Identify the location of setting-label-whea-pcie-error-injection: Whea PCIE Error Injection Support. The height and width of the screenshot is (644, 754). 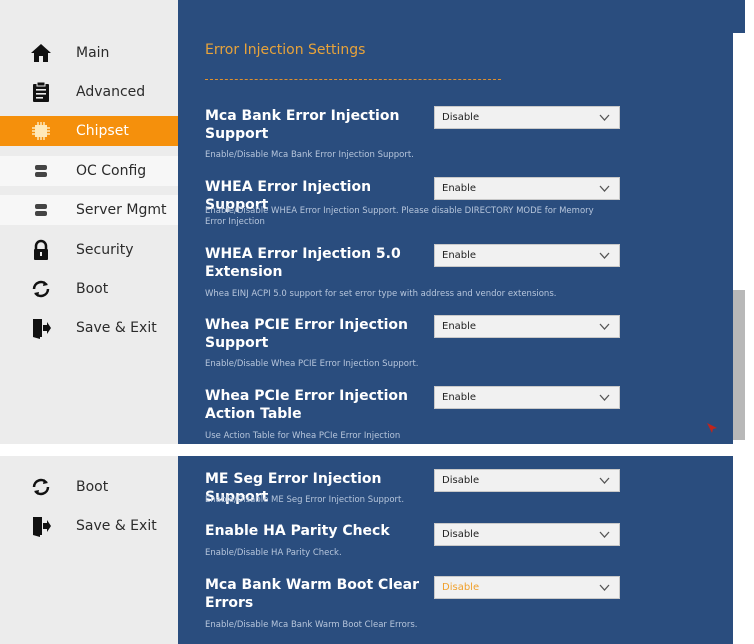
(307, 334).